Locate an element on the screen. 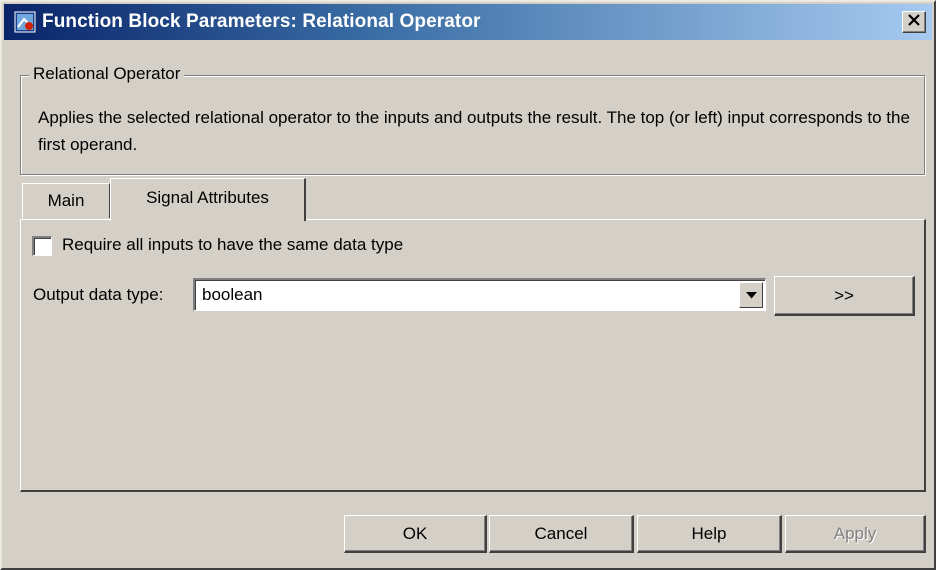 Image resolution: width=936 pixels, height=570 pixels. require-same-type-checkbox is located at coordinates (42, 246).